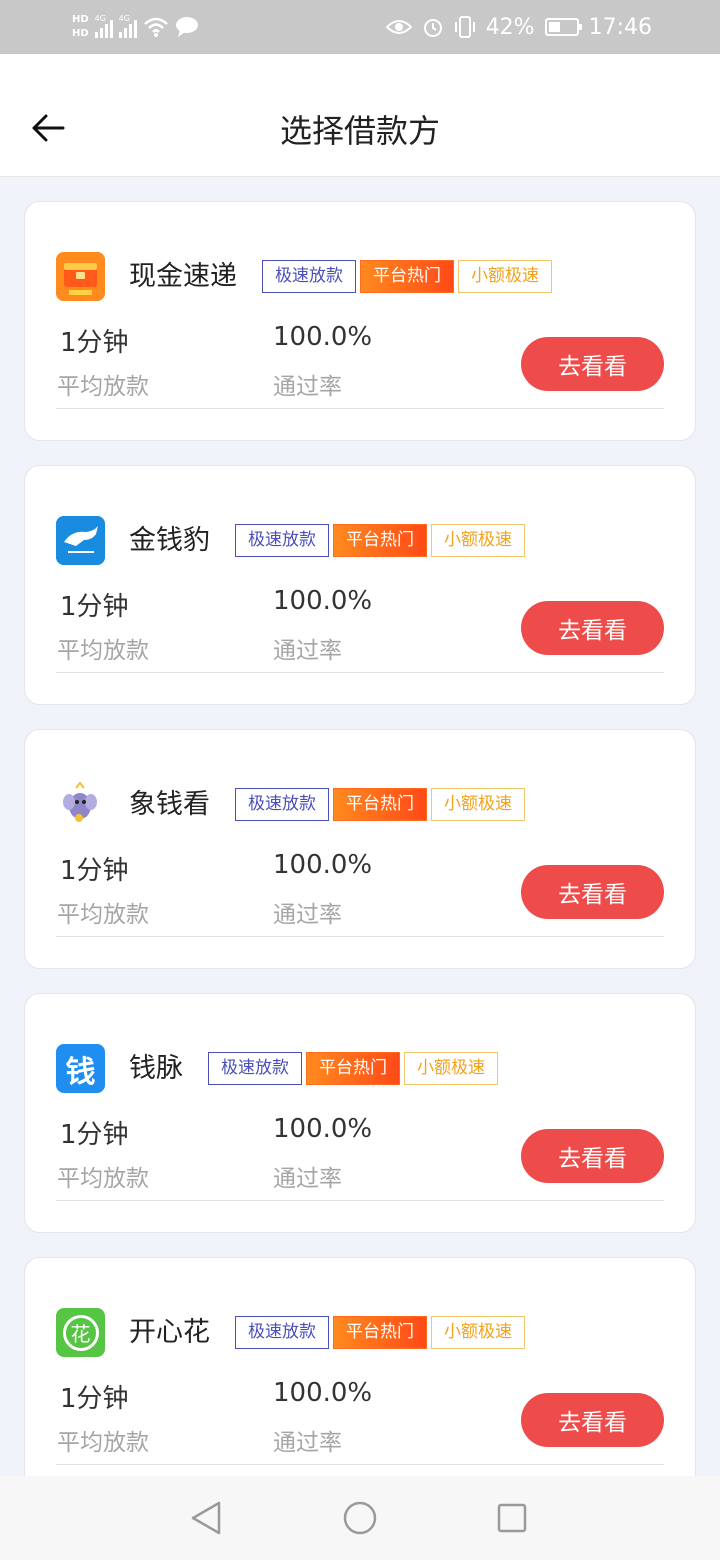 This screenshot has width=720, height=1560. What do you see at coordinates (80, 33) in the screenshot?
I see `hd-bottom-label: HD` at bounding box center [80, 33].